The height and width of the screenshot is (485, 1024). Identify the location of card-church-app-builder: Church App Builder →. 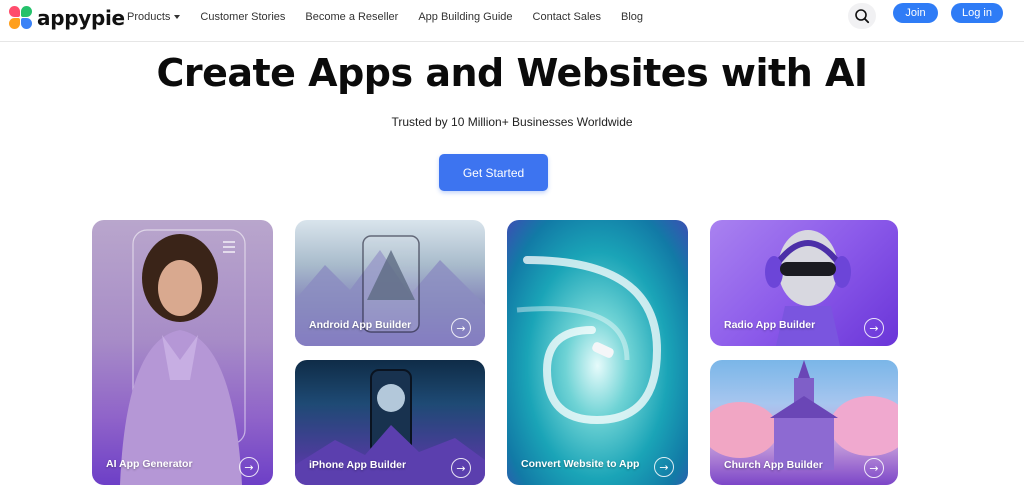
(804, 422).